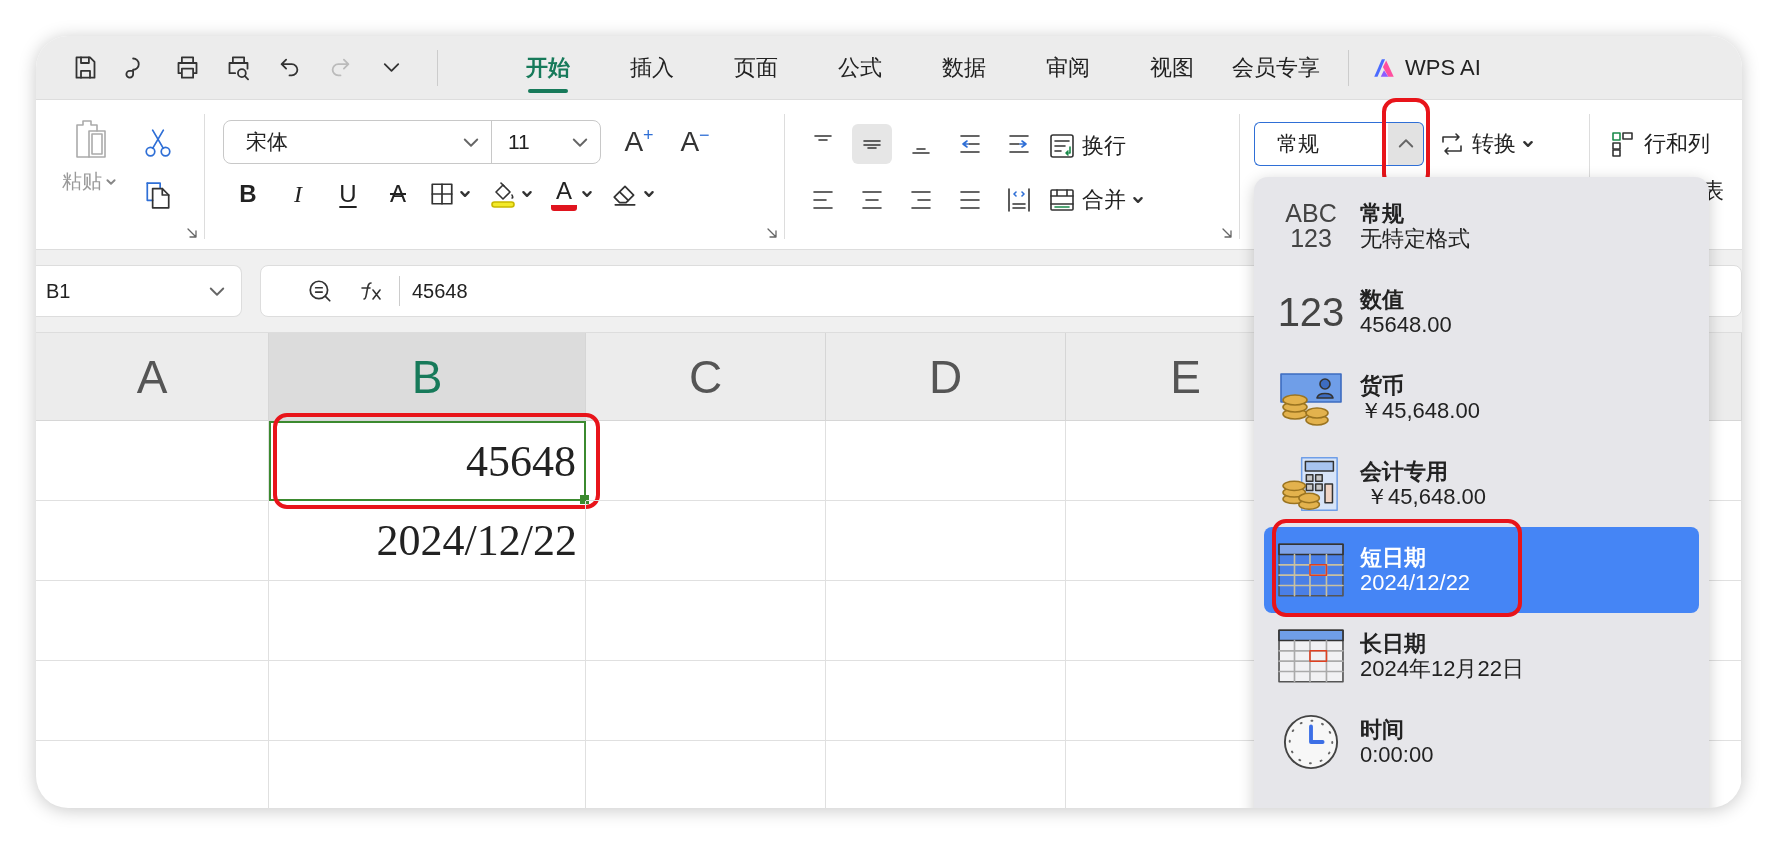 The height and width of the screenshot is (844, 1778). What do you see at coordinates (1172, 68) in the screenshot?
I see `ribbon-tab: 视图` at bounding box center [1172, 68].